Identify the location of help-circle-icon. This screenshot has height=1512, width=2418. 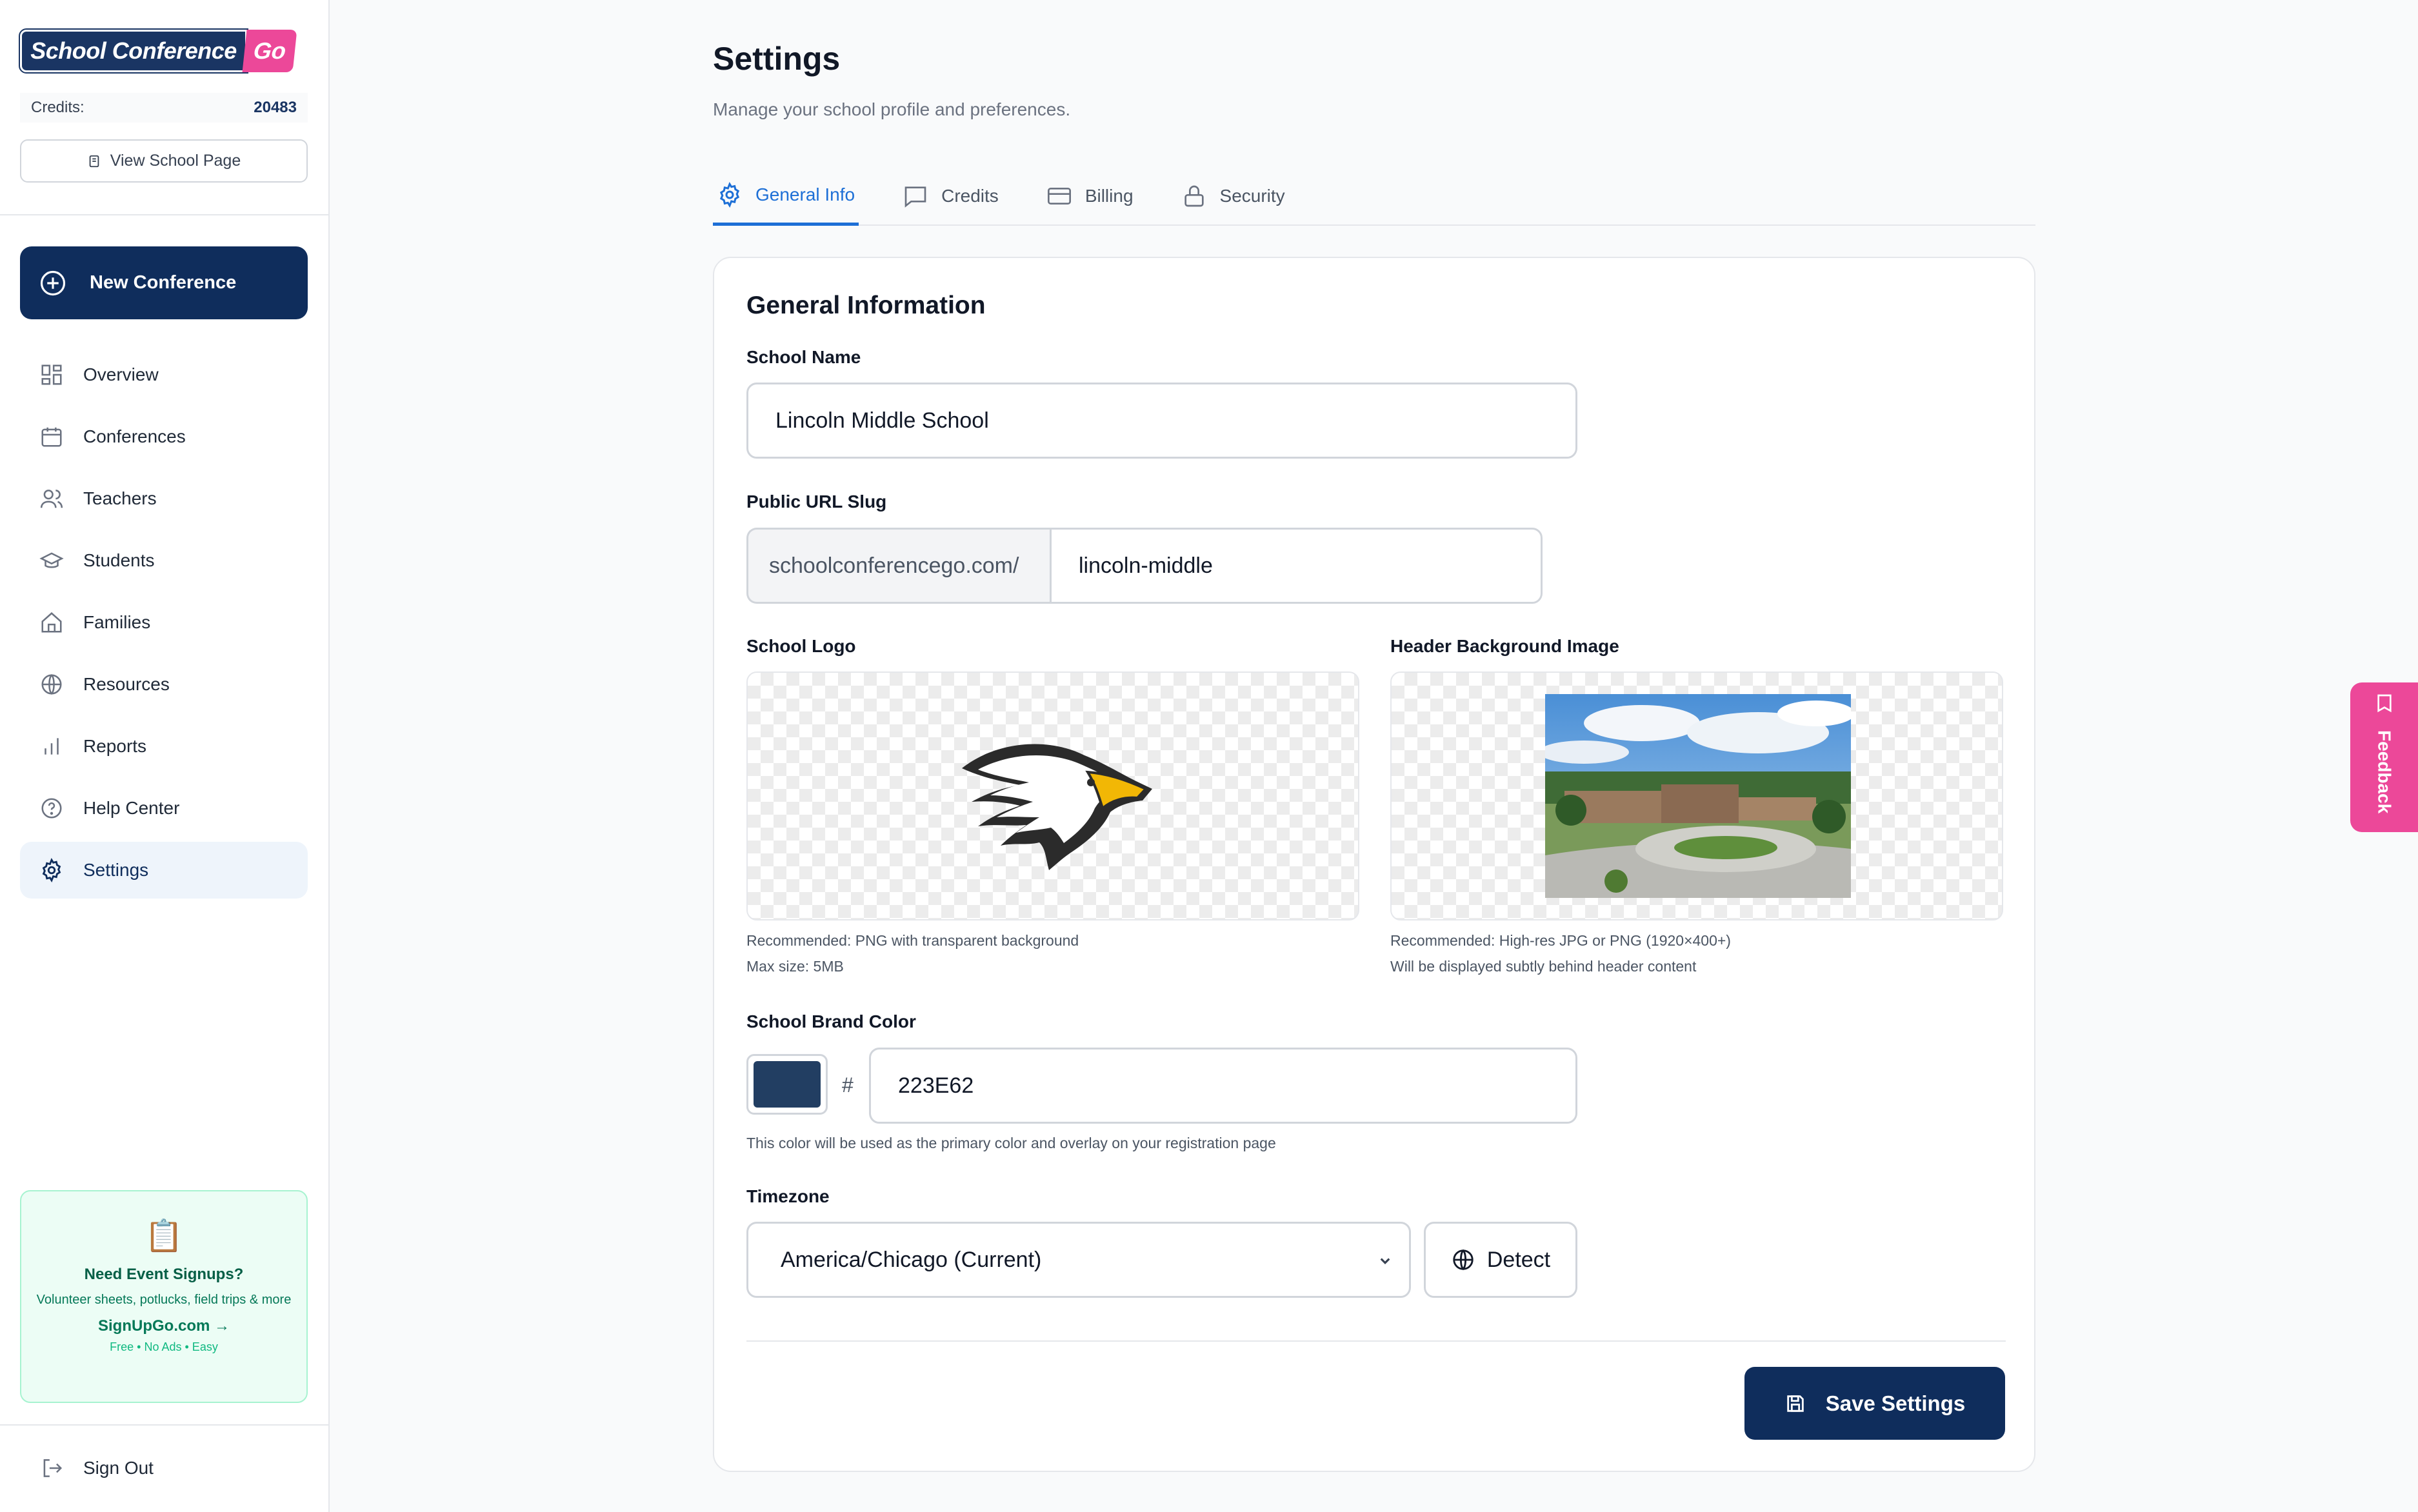
(51, 809).